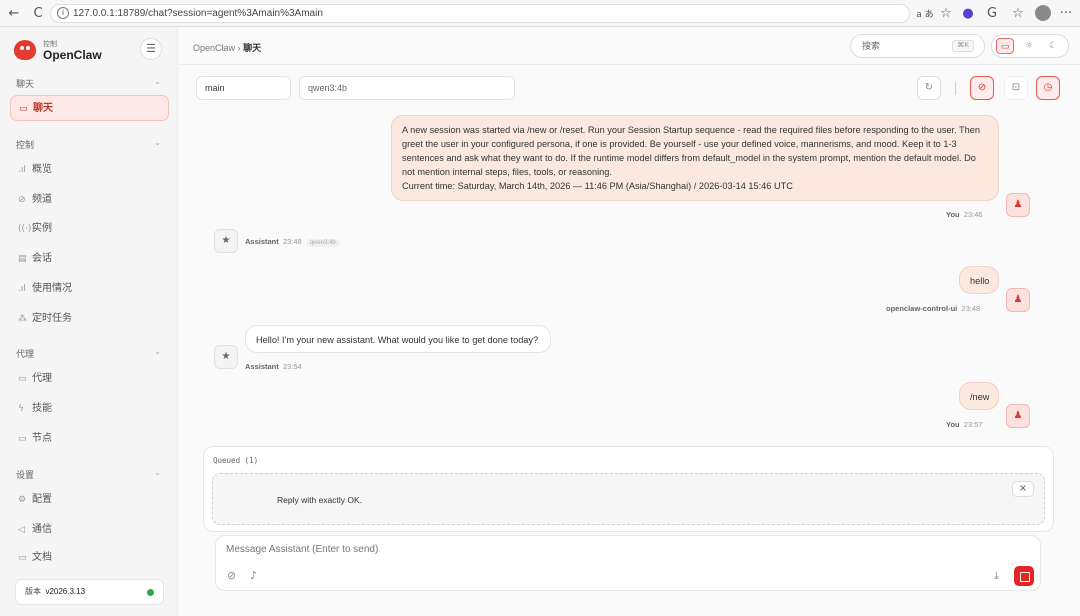 The width and height of the screenshot is (1080, 616). I want to click on favorite-star-icon: ☆, so click(946, 13).